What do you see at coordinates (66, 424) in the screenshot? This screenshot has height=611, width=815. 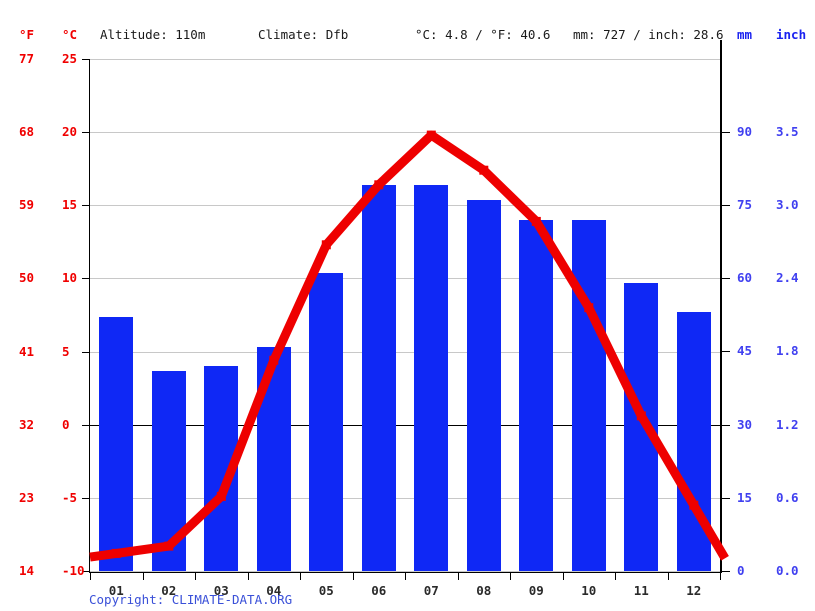 I see `axis-label-celsius: 0` at bounding box center [66, 424].